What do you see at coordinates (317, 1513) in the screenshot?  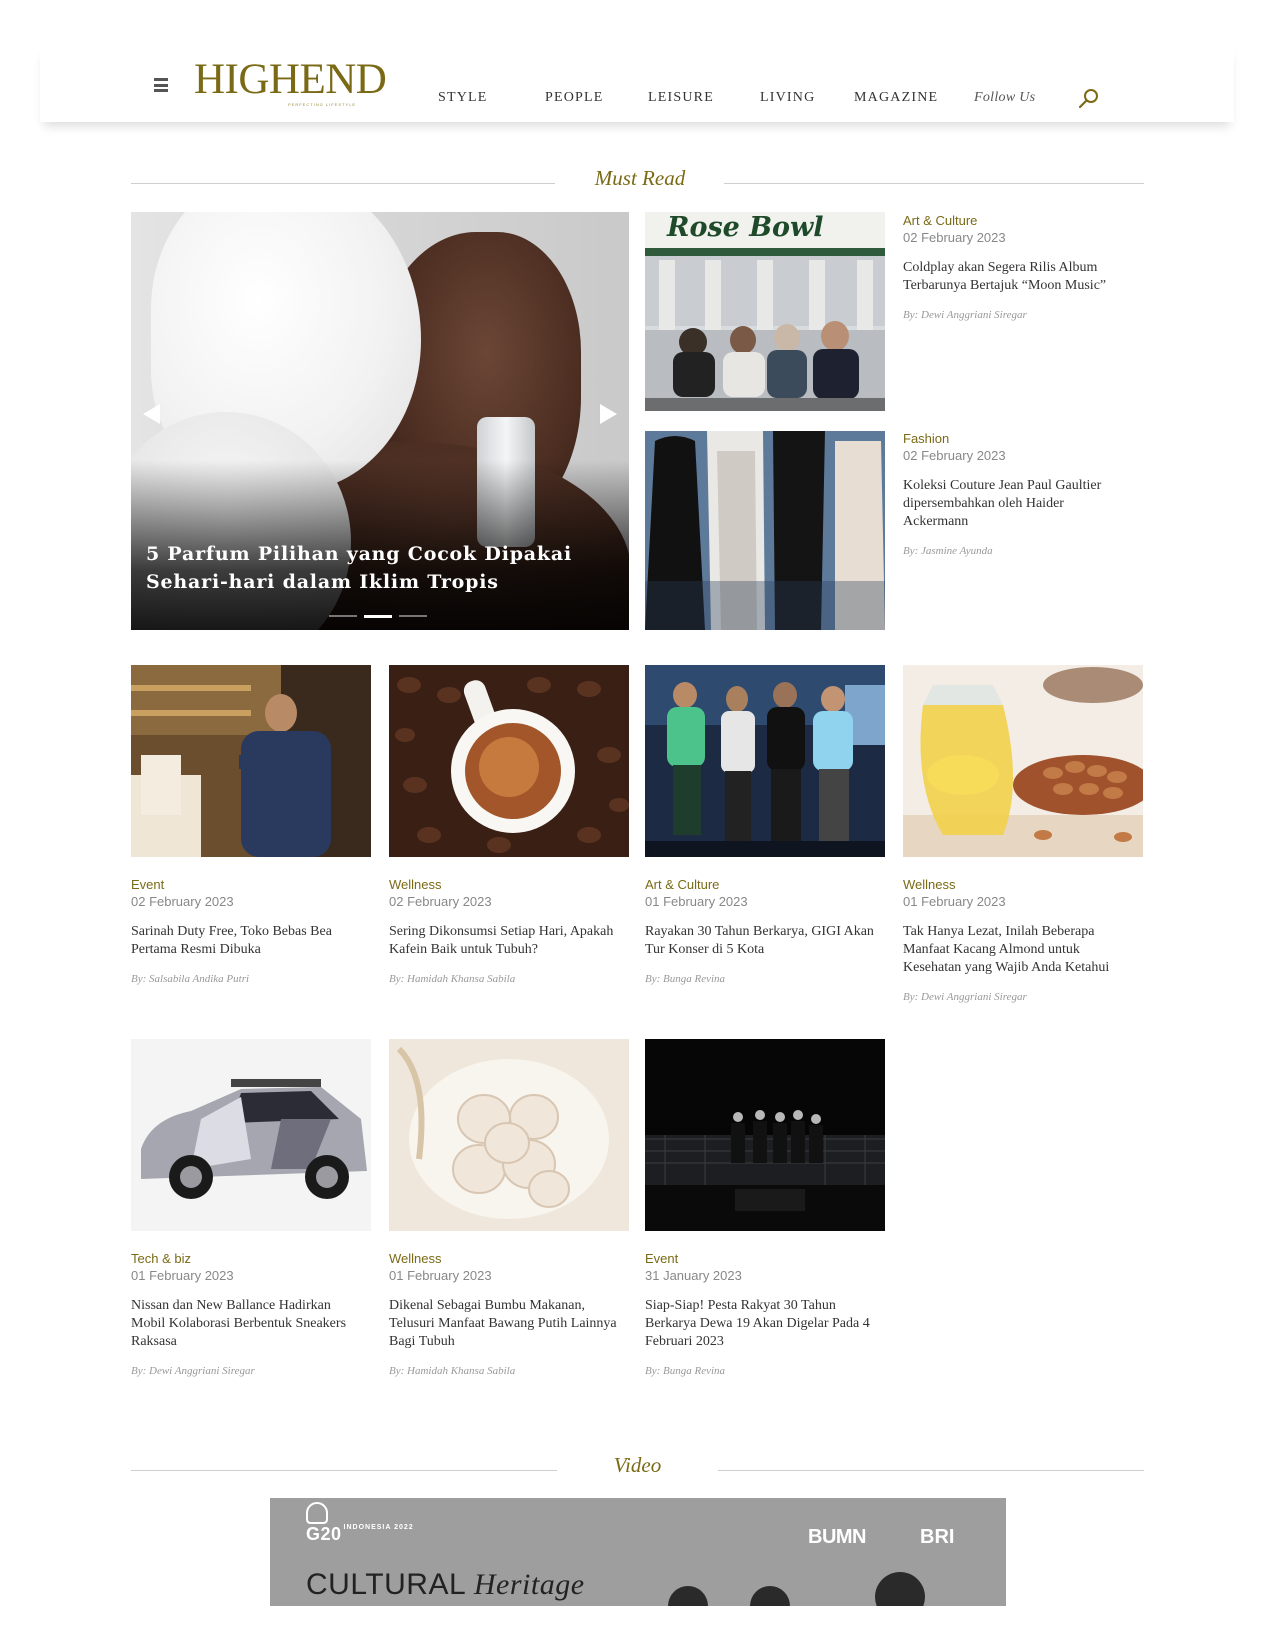 I see `g20-emblem-icon` at bounding box center [317, 1513].